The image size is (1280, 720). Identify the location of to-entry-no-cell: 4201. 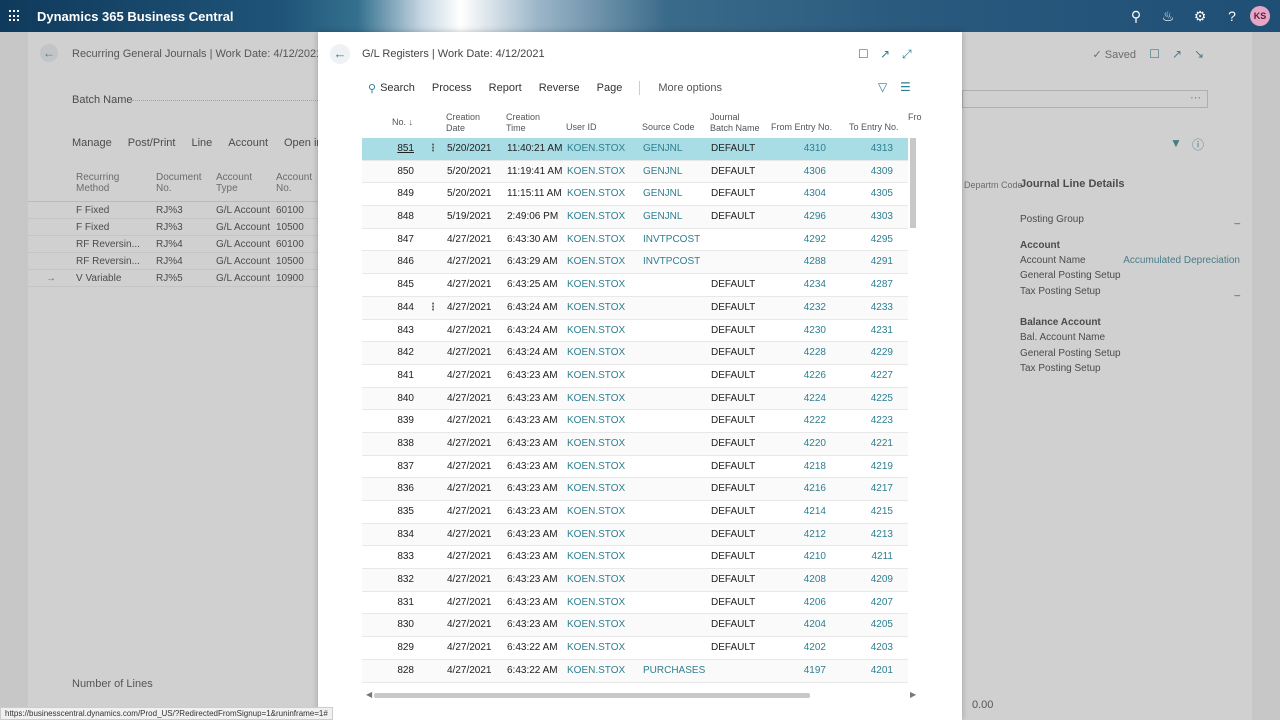
(872, 671).